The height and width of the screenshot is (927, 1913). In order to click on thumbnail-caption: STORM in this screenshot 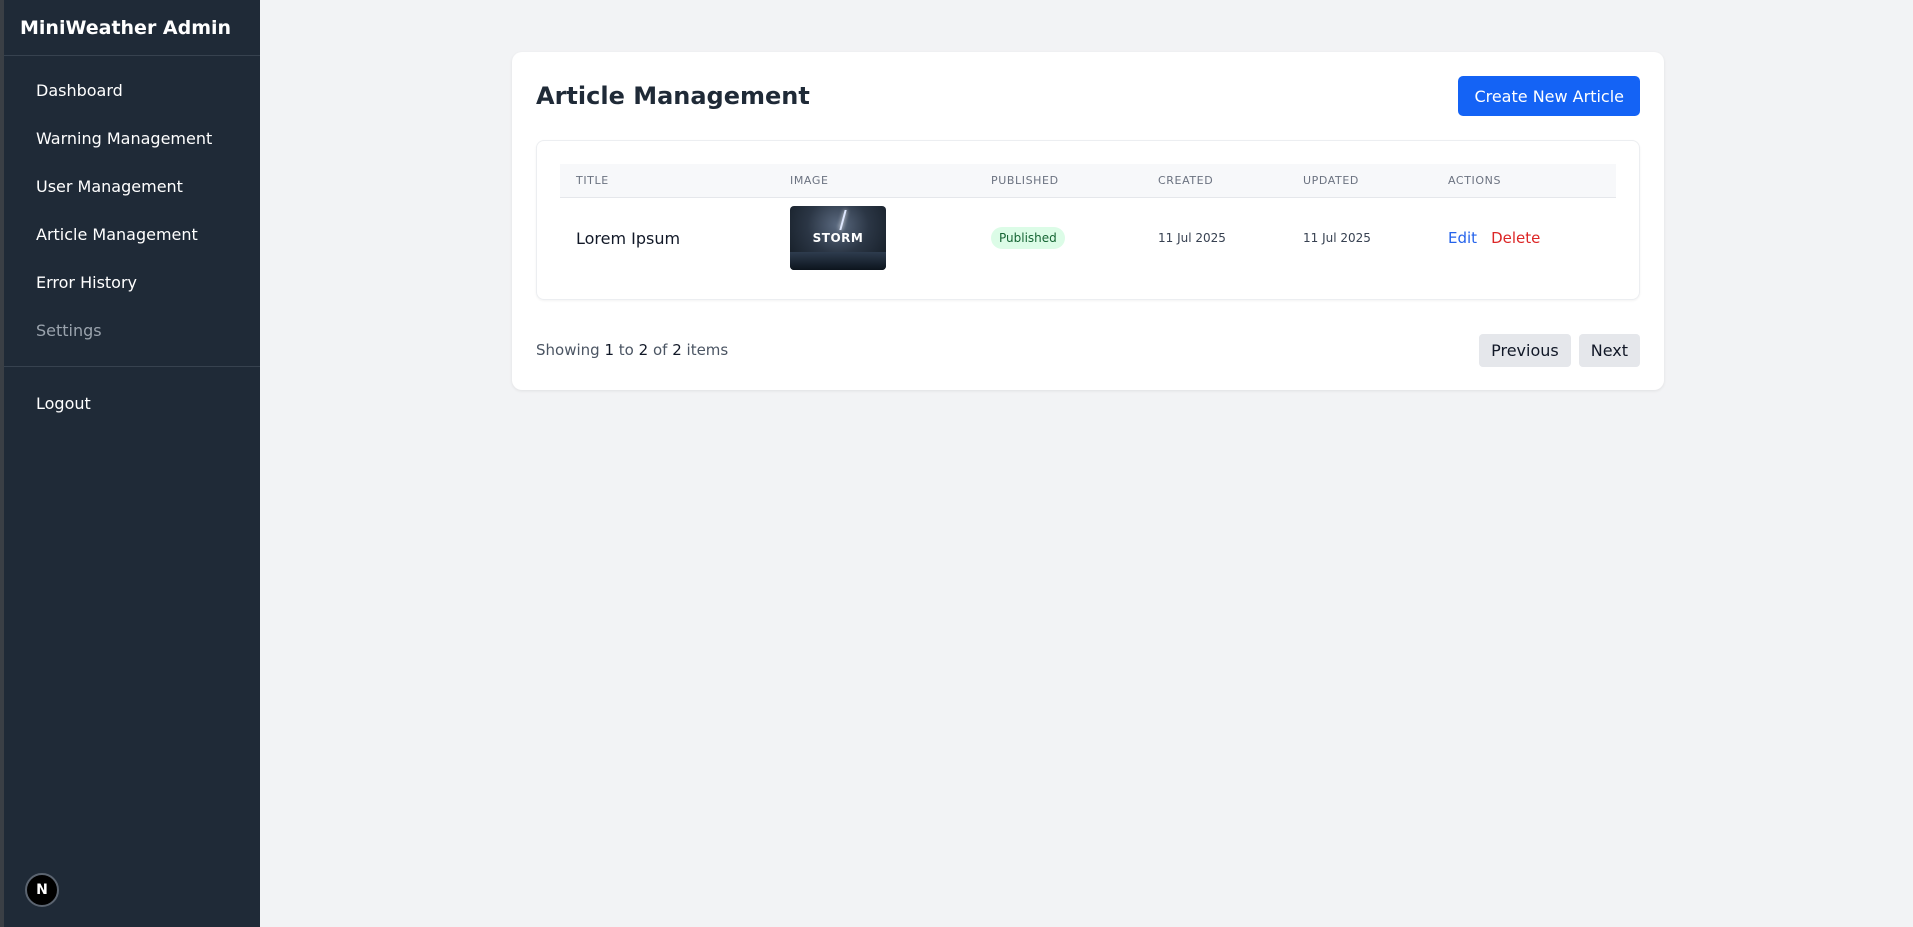, I will do `click(838, 238)`.